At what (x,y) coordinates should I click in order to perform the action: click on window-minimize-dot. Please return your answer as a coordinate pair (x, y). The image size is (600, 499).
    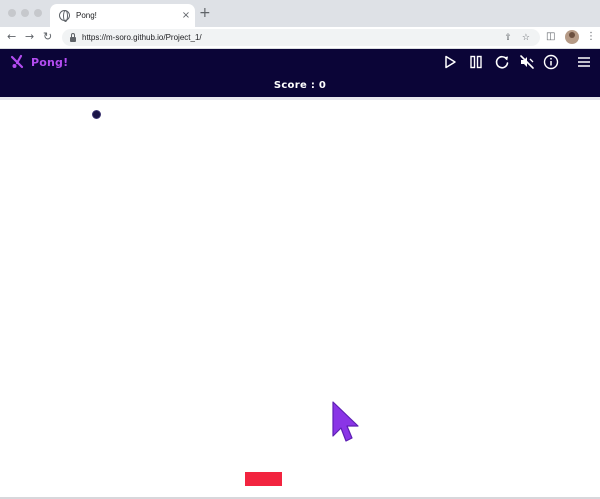
    Looking at the image, I should click on (25, 13).